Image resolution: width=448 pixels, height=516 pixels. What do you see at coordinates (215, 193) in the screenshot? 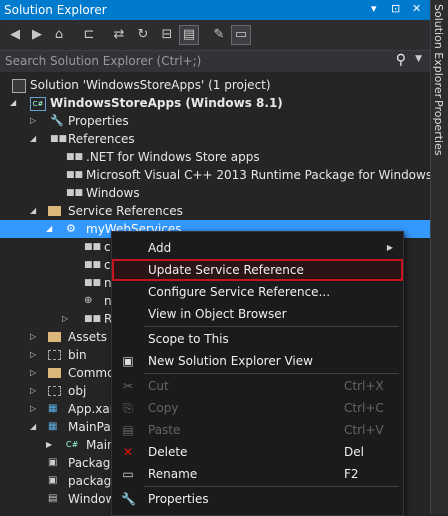
I see `tree-node-assembly: ■■ Windows` at bounding box center [215, 193].